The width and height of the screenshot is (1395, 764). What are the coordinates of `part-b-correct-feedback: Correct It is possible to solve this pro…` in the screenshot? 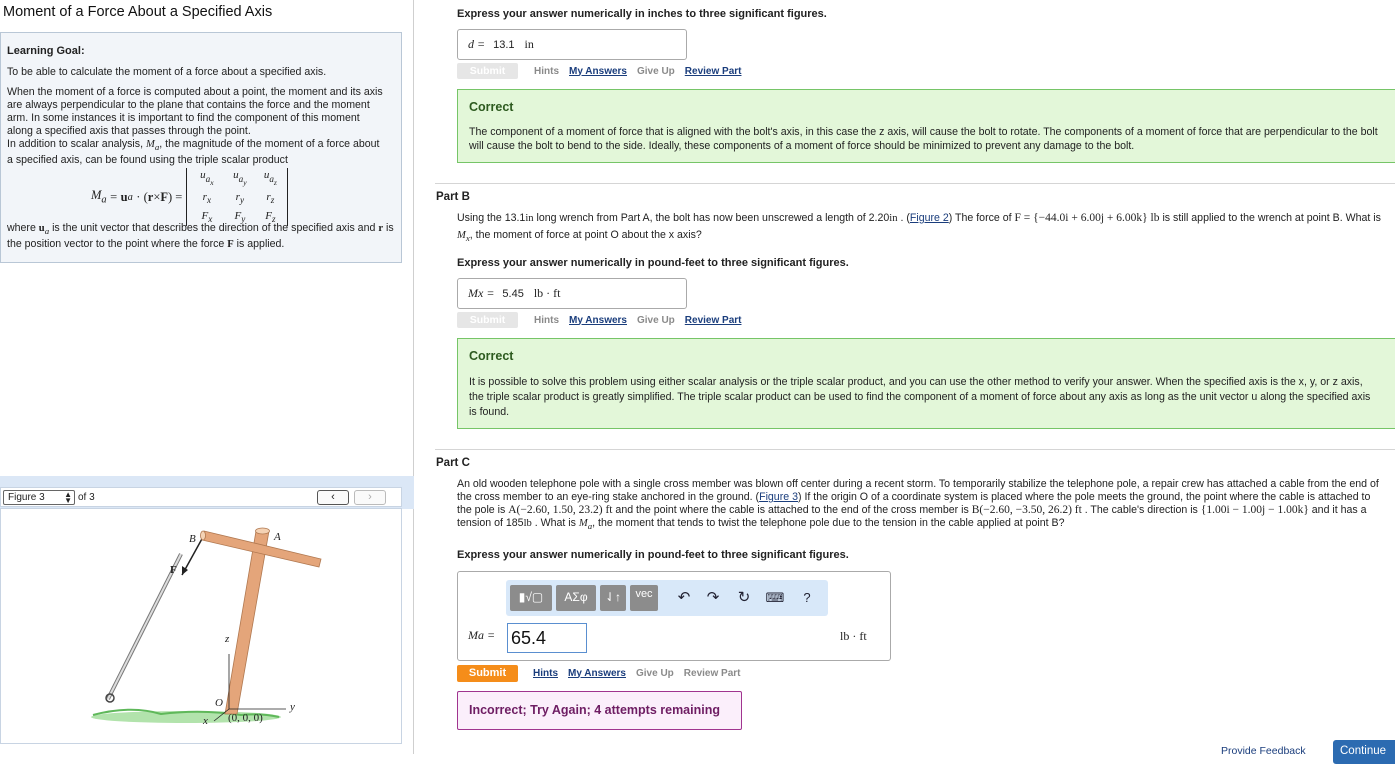 It's located at (926, 383).